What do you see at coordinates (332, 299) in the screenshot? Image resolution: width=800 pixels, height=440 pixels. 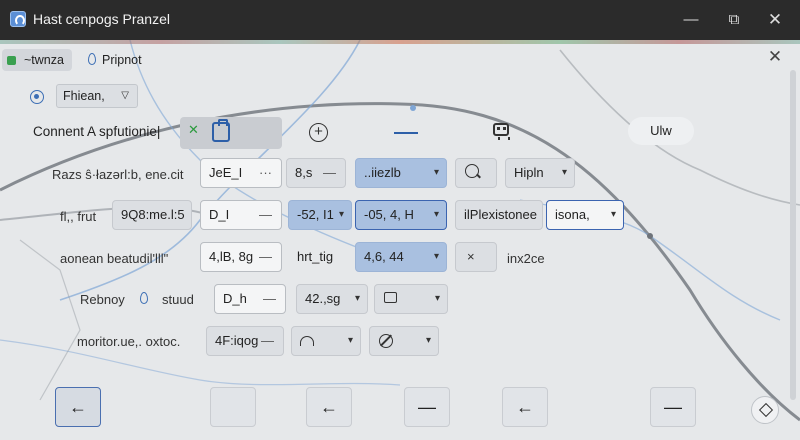 I see `row4-dropdown-1: 42.,sg ▾` at bounding box center [332, 299].